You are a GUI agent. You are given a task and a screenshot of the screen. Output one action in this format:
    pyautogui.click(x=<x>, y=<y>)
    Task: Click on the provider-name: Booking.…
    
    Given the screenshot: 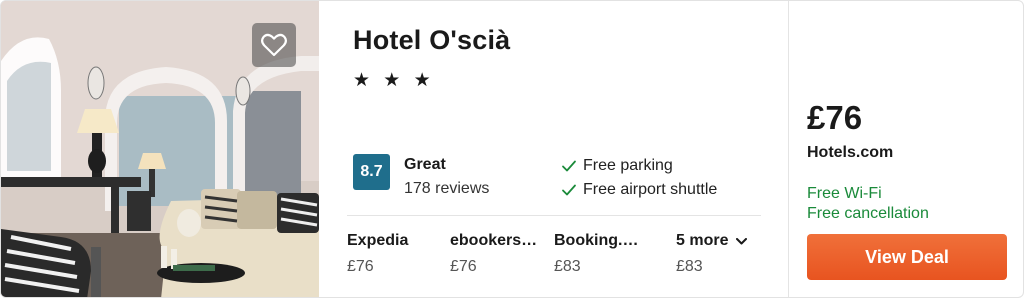 What is the action you would take?
    pyautogui.click(x=596, y=240)
    